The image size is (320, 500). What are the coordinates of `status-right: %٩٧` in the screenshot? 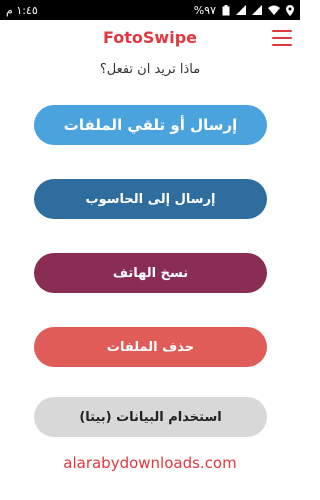 It's located at (244, 10).